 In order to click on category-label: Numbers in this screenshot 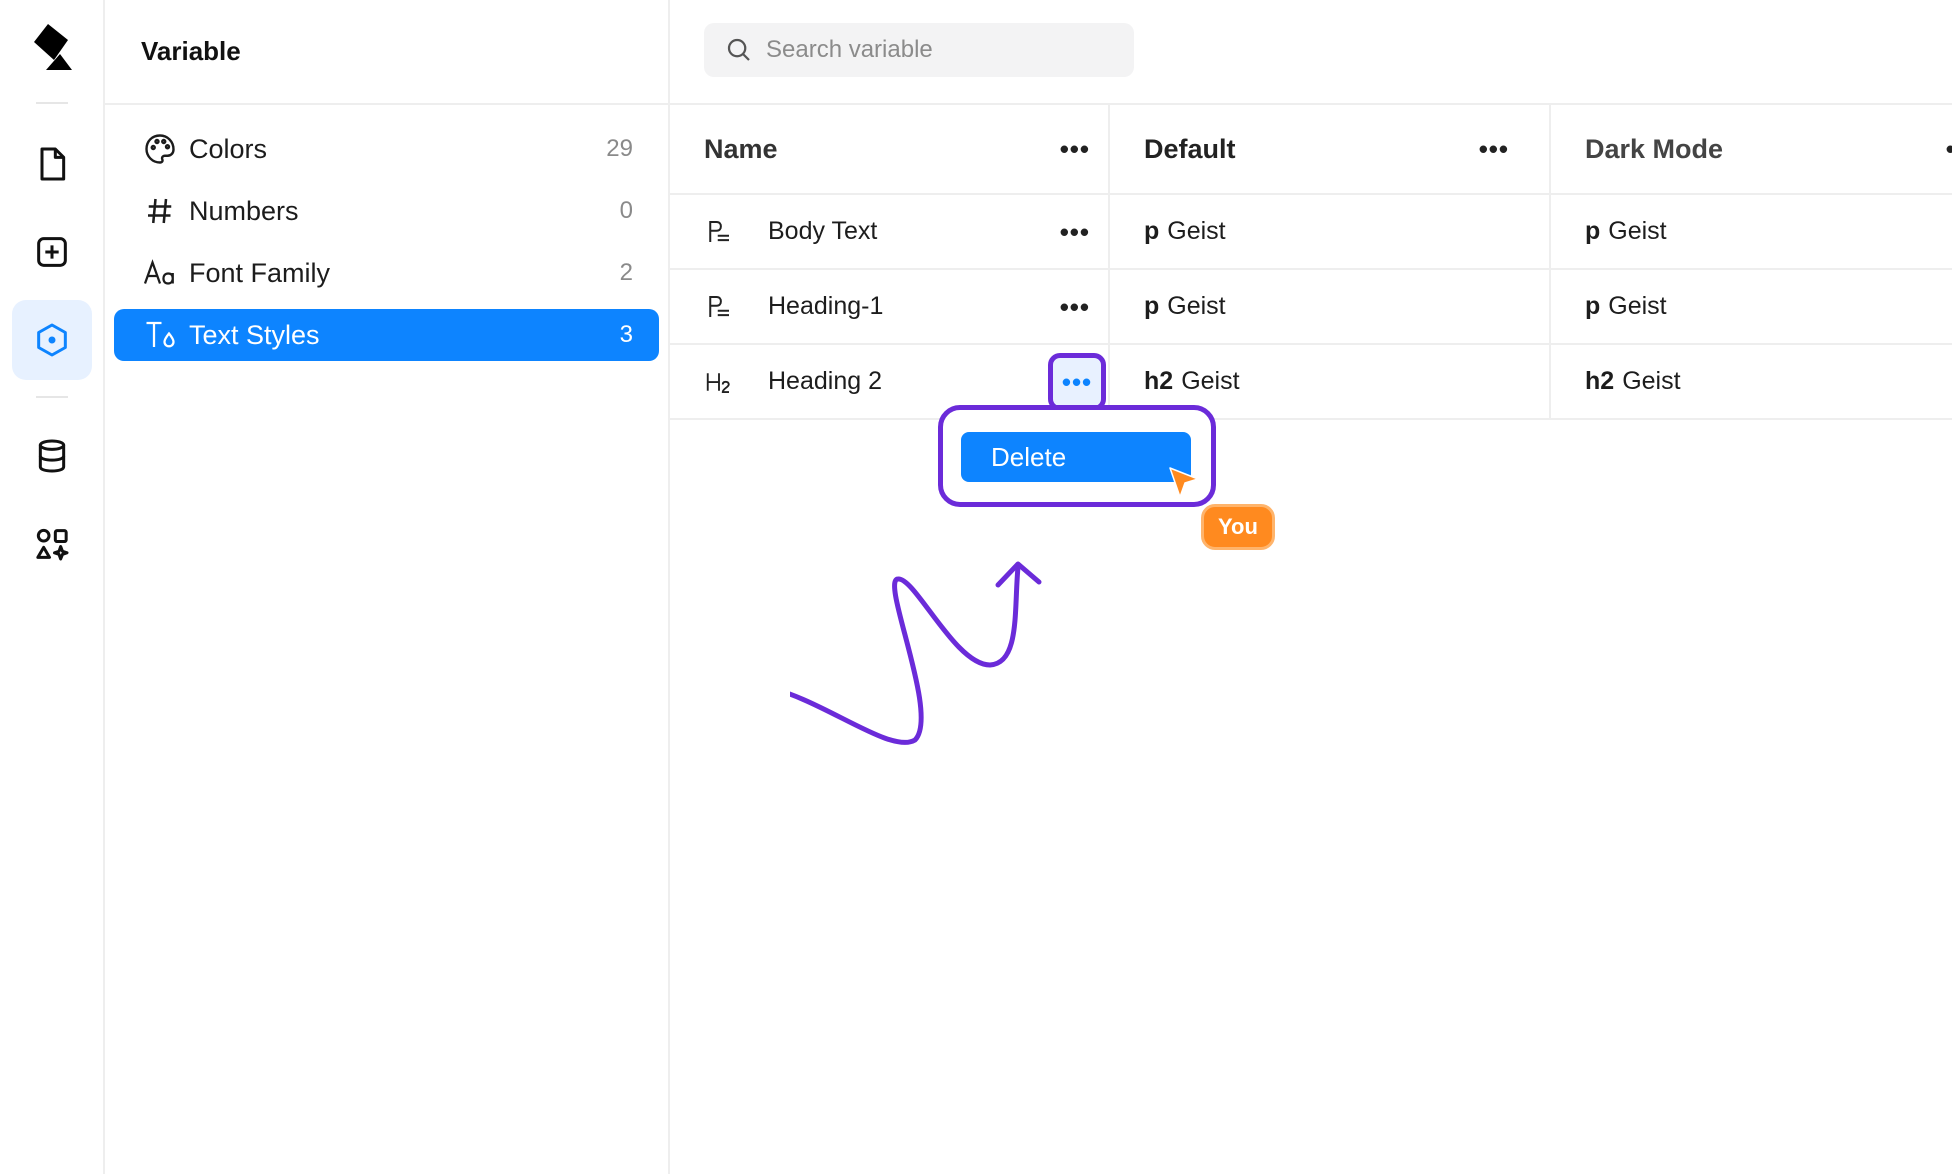, I will do `click(244, 210)`.